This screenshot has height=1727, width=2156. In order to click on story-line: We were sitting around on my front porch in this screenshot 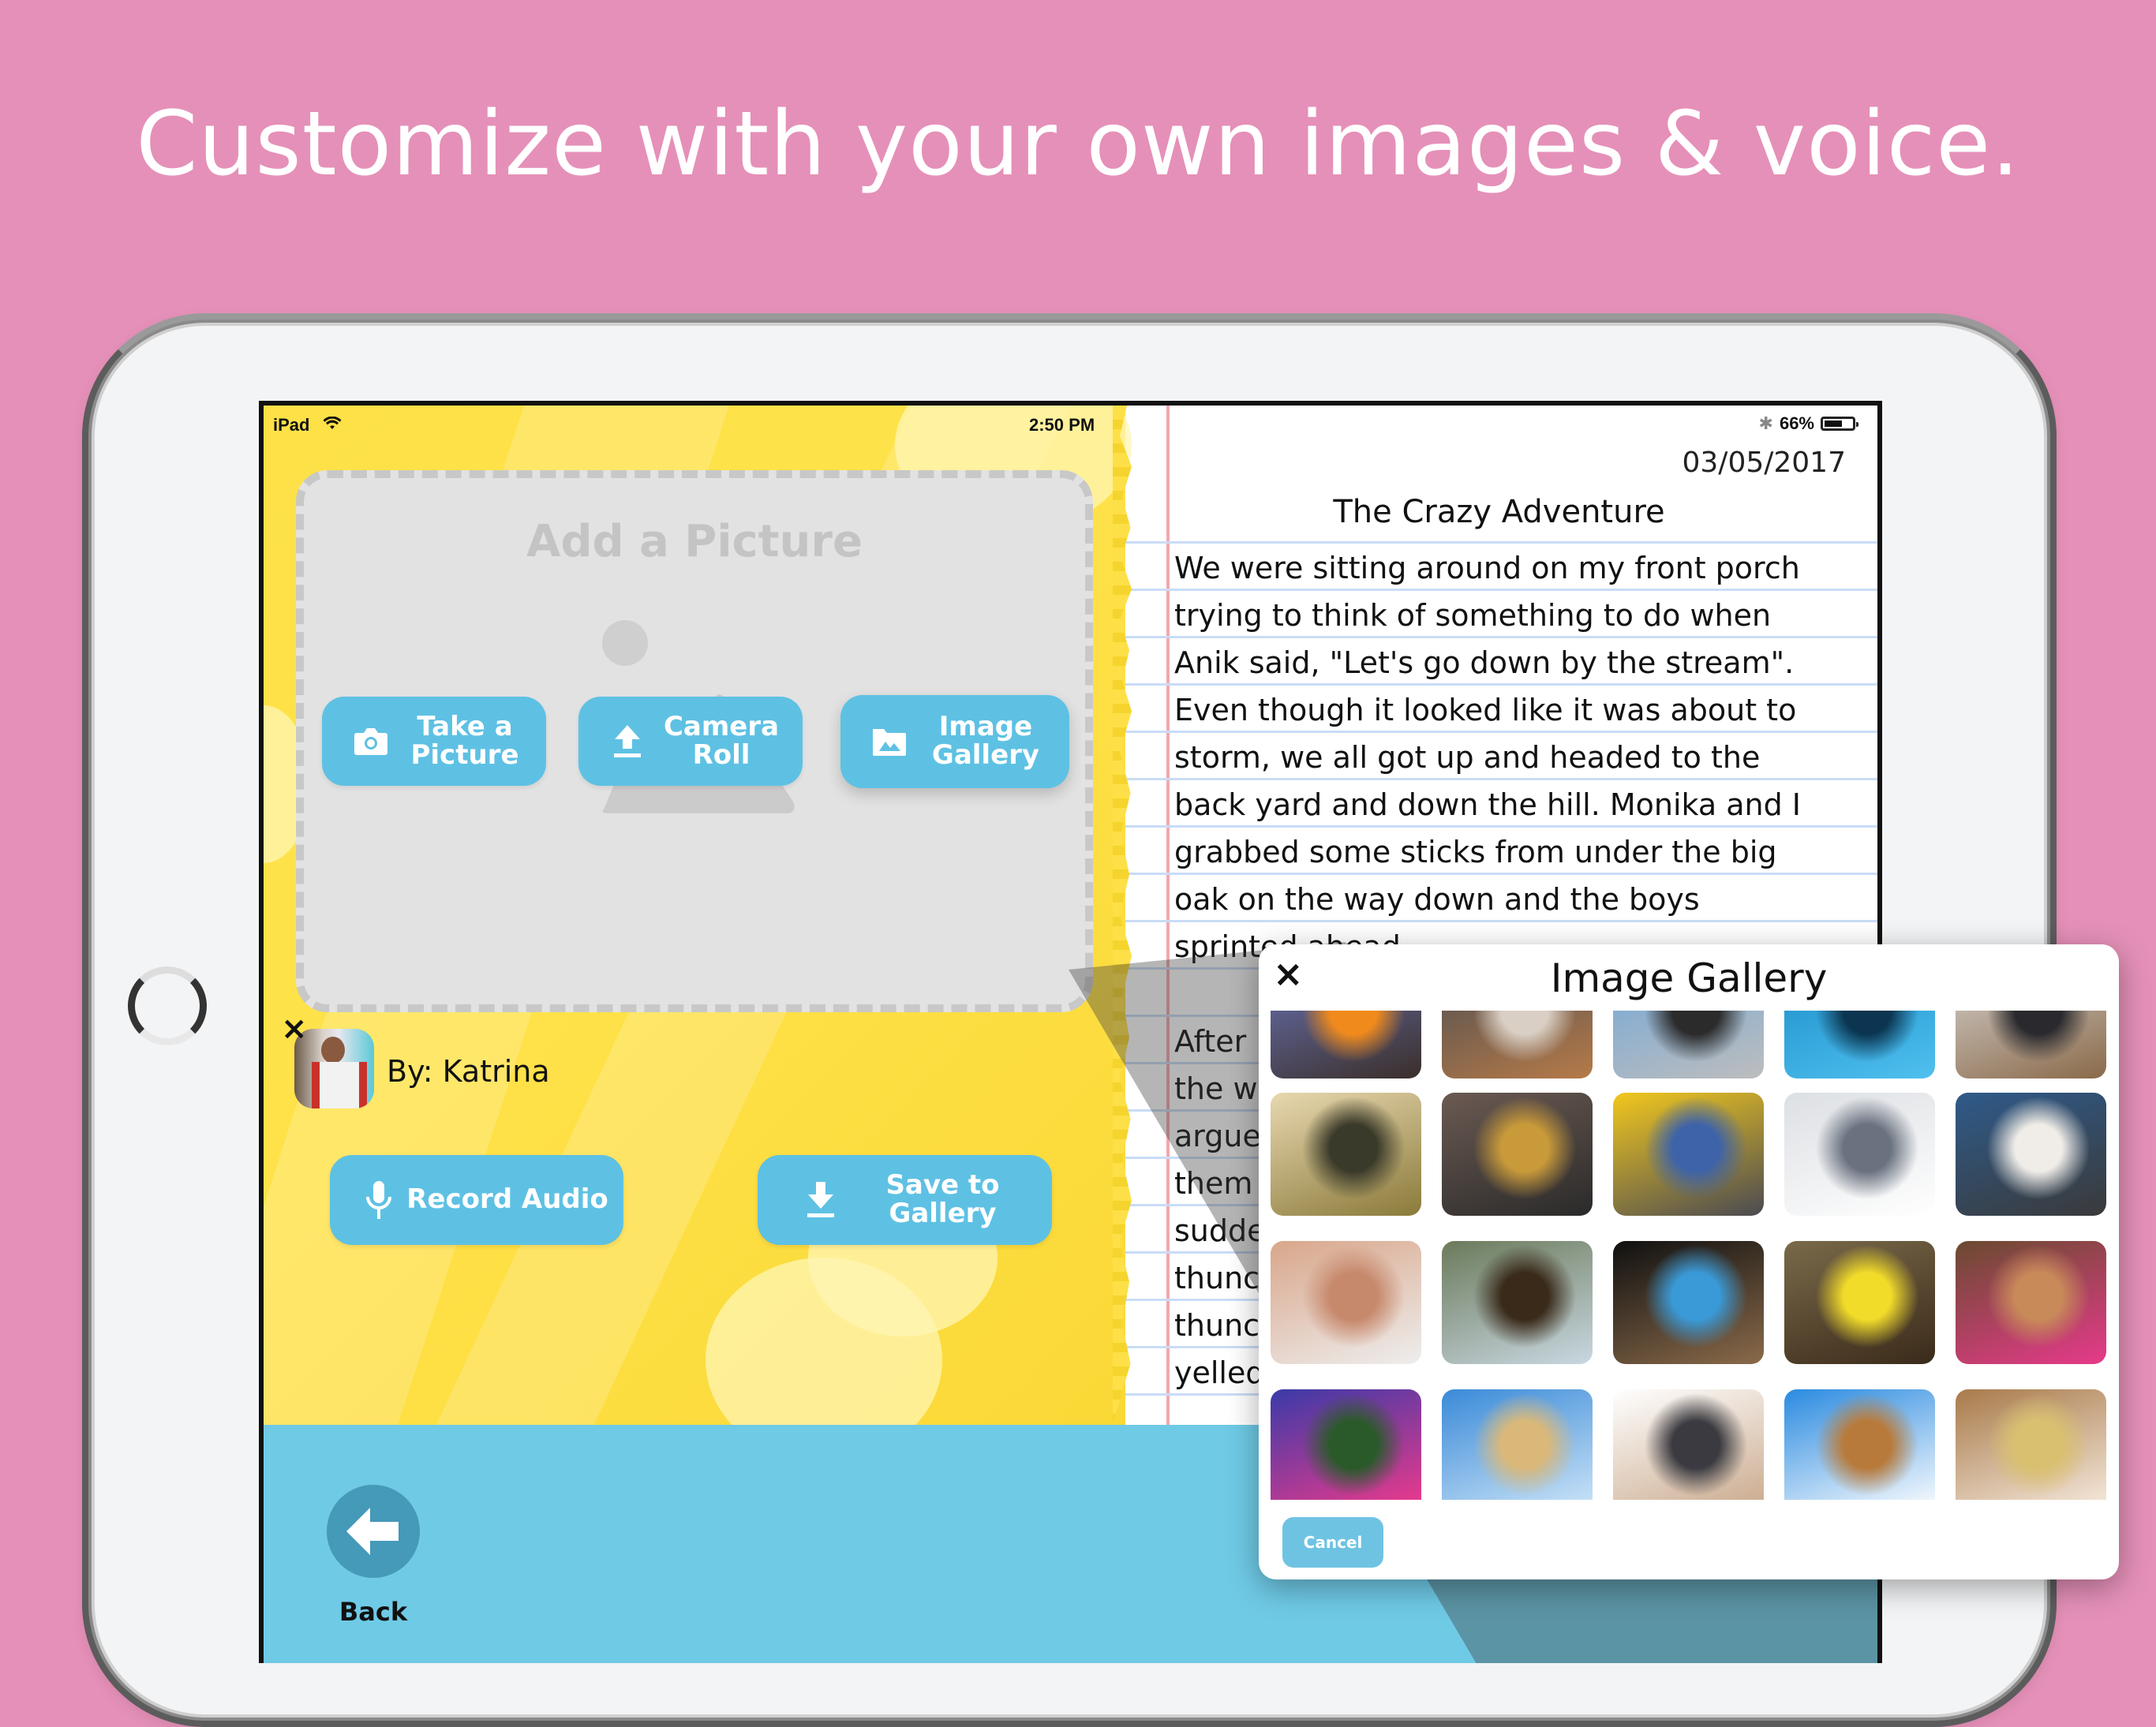, I will do `click(1487, 568)`.